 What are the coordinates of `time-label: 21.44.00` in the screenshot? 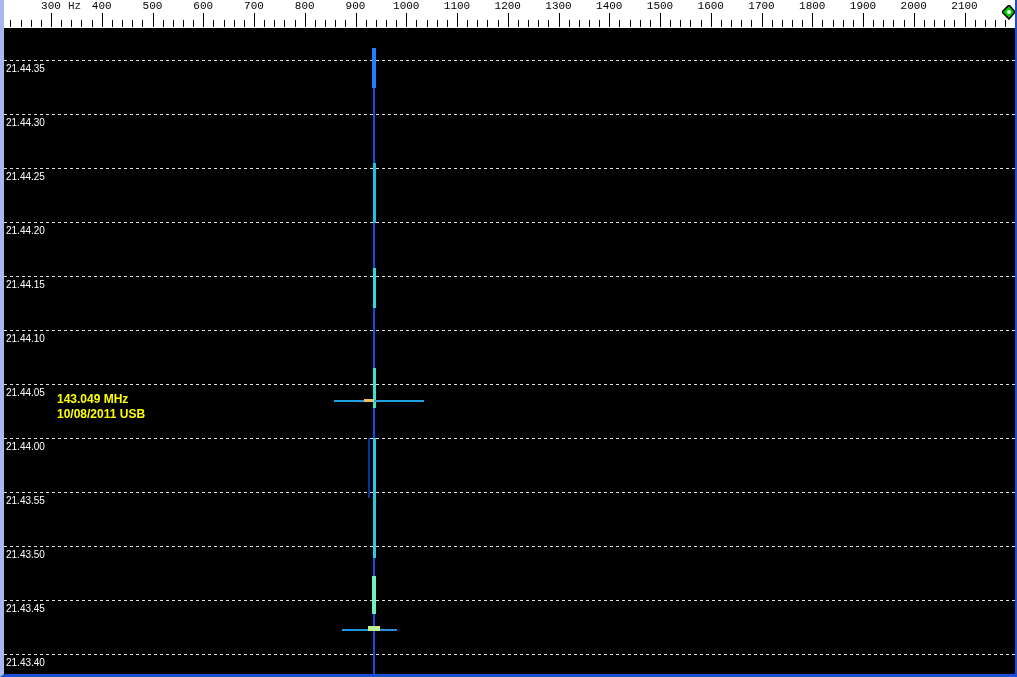 It's located at (25, 447).